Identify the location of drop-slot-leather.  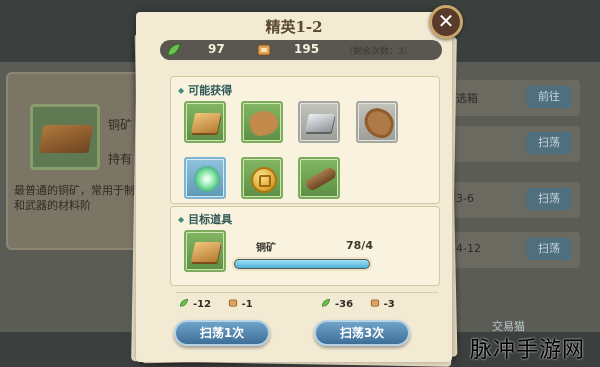
(262, 122).